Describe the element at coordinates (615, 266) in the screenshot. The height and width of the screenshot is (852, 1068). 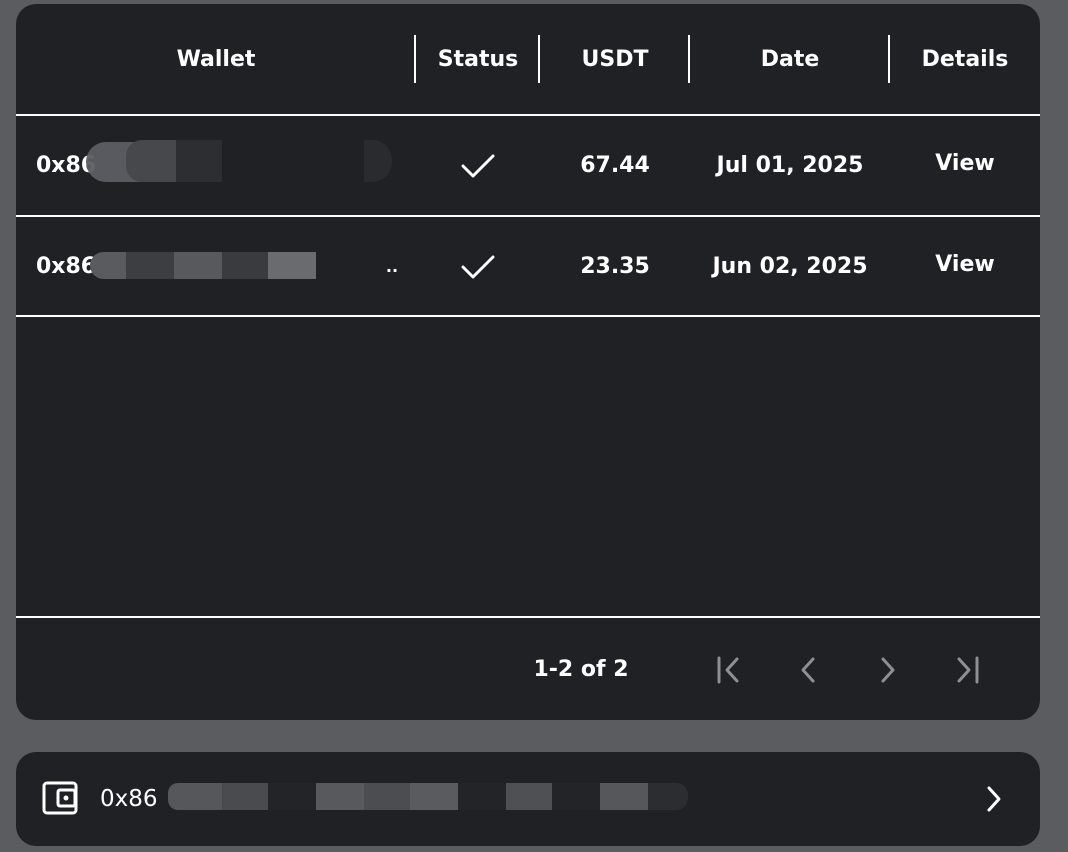
I see `usdt-cell: 23.35` at that location.